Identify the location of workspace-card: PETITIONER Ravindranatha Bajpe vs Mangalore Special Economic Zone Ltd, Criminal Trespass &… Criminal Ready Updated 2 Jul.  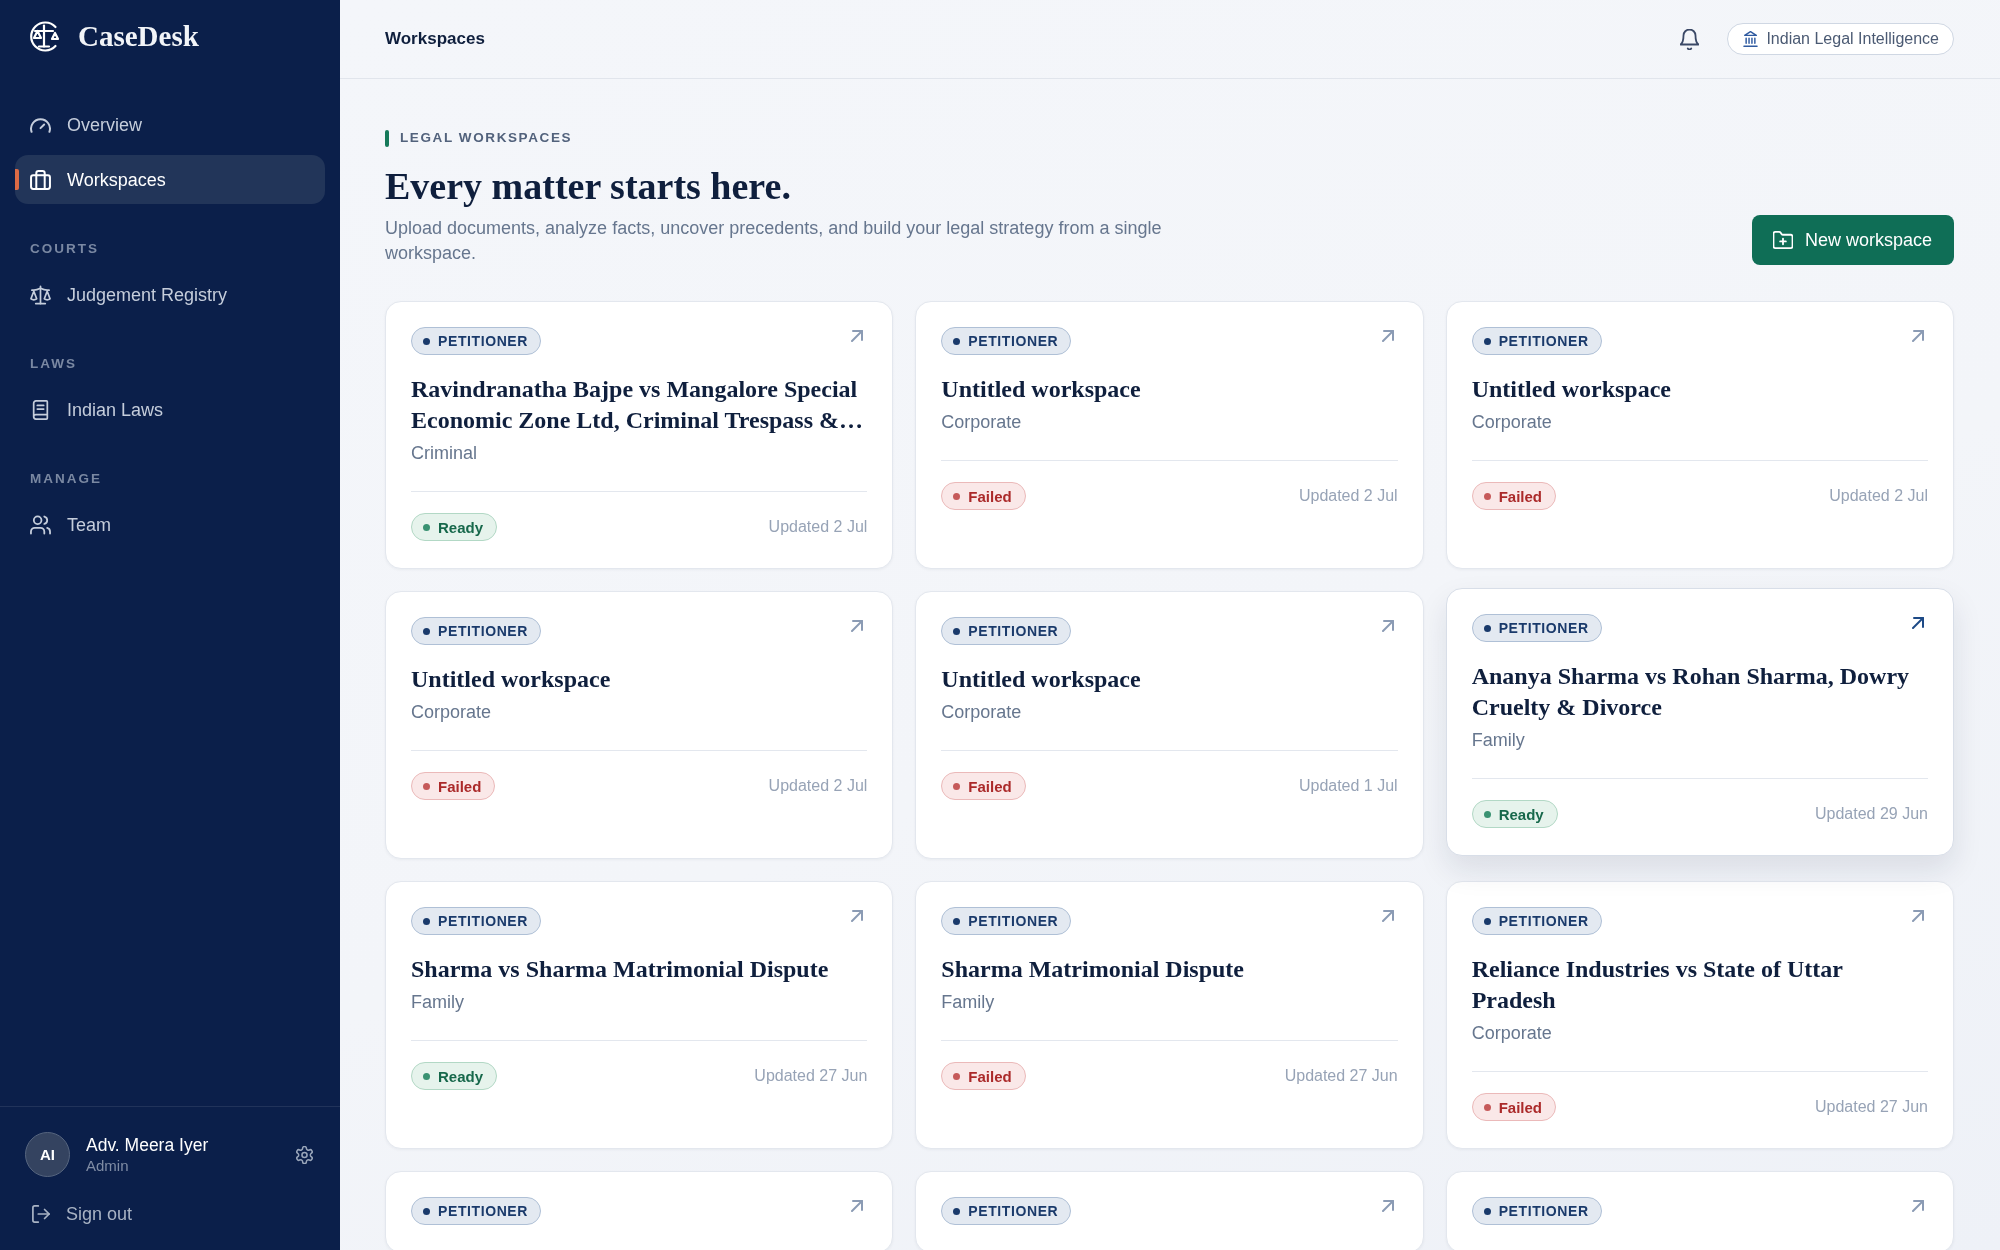
(639, 435).